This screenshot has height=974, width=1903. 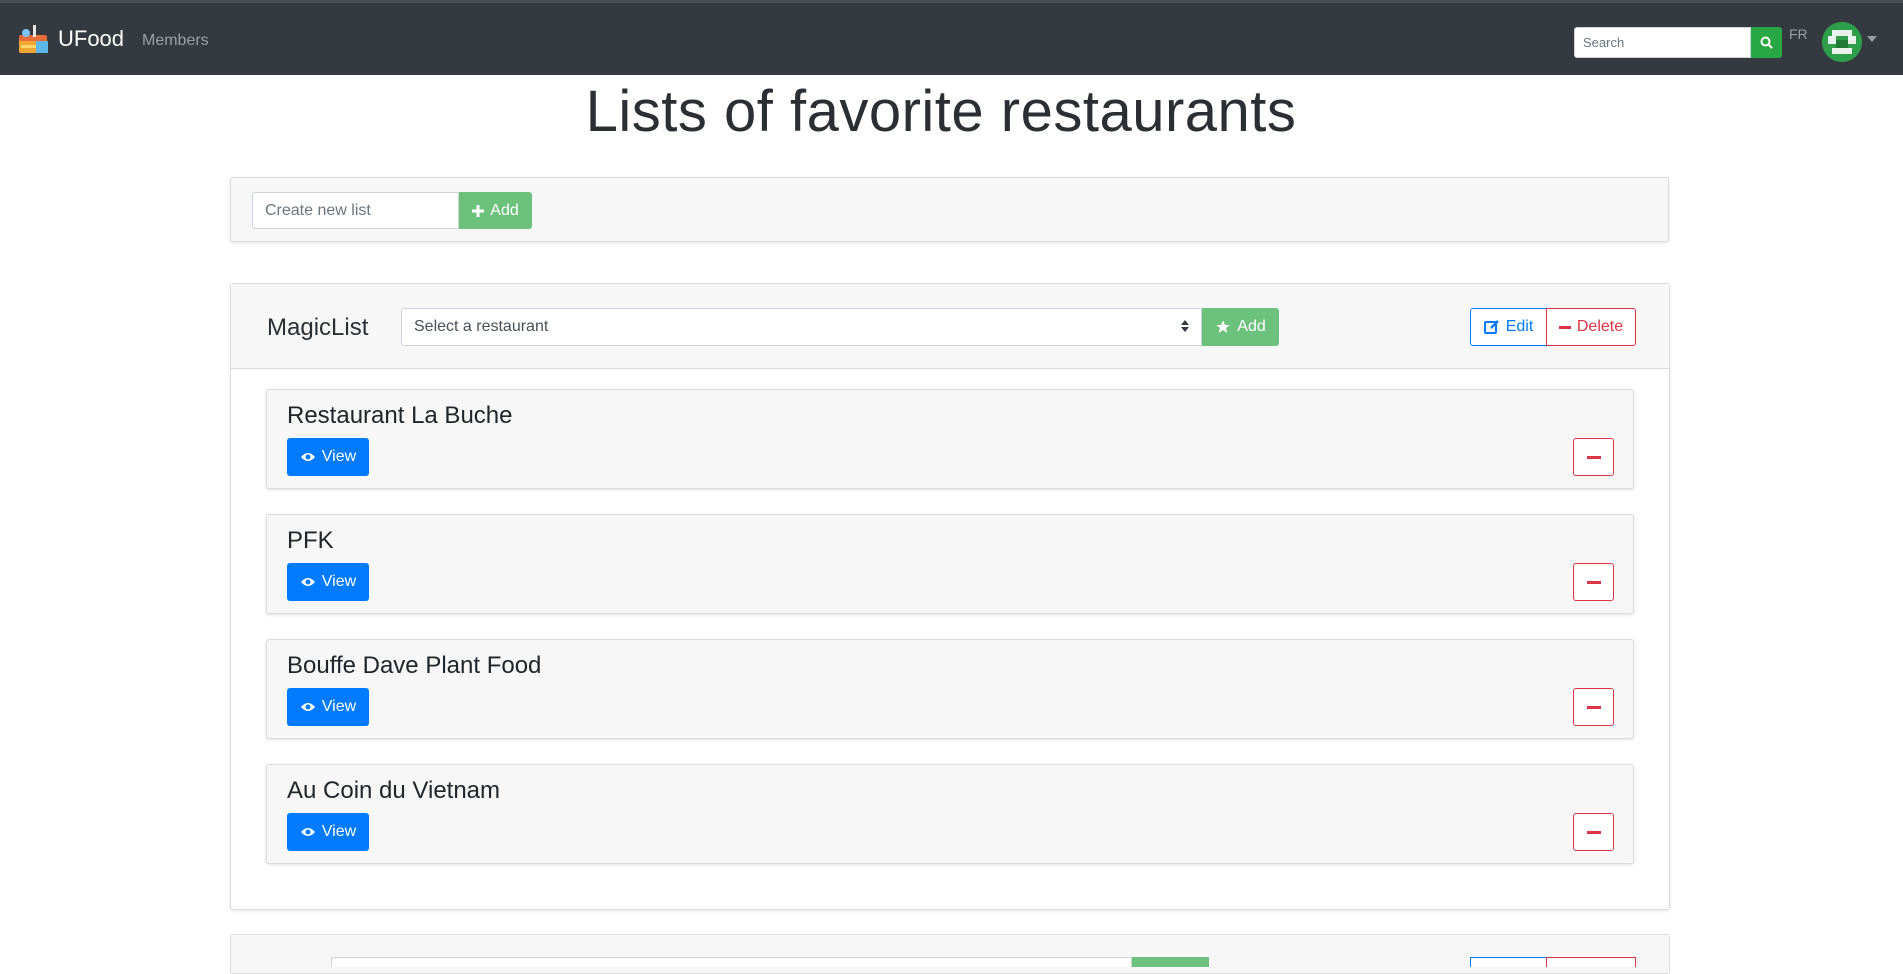 I want to click on delete-label: Delete, so click(x=1600, y=326).